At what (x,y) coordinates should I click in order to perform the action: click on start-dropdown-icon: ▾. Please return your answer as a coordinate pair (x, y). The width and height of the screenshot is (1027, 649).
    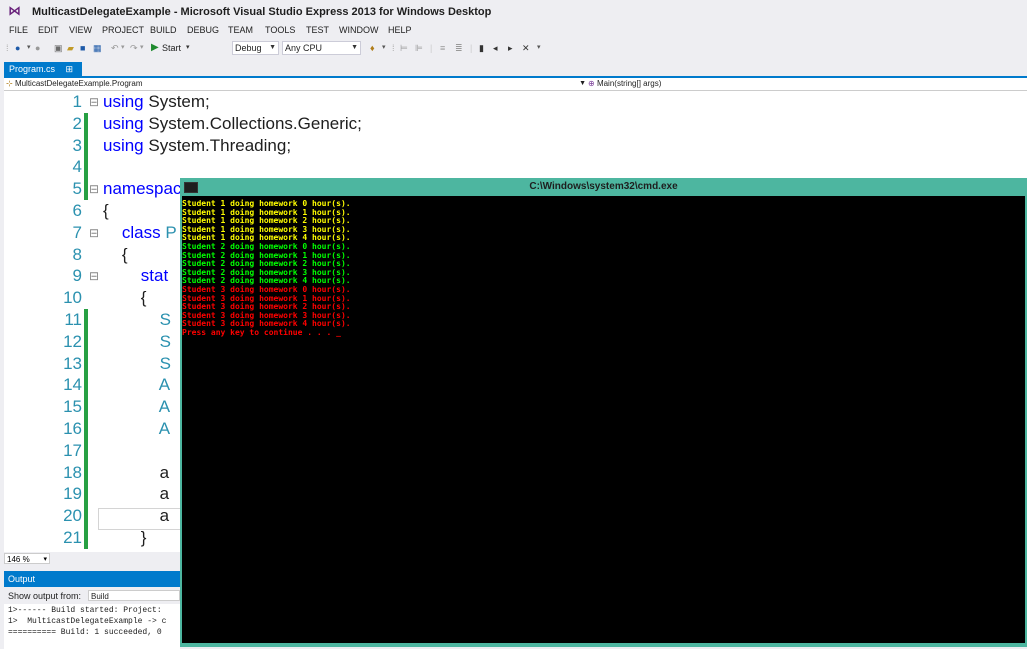
    Looking at the image, I should click on (188, 48).